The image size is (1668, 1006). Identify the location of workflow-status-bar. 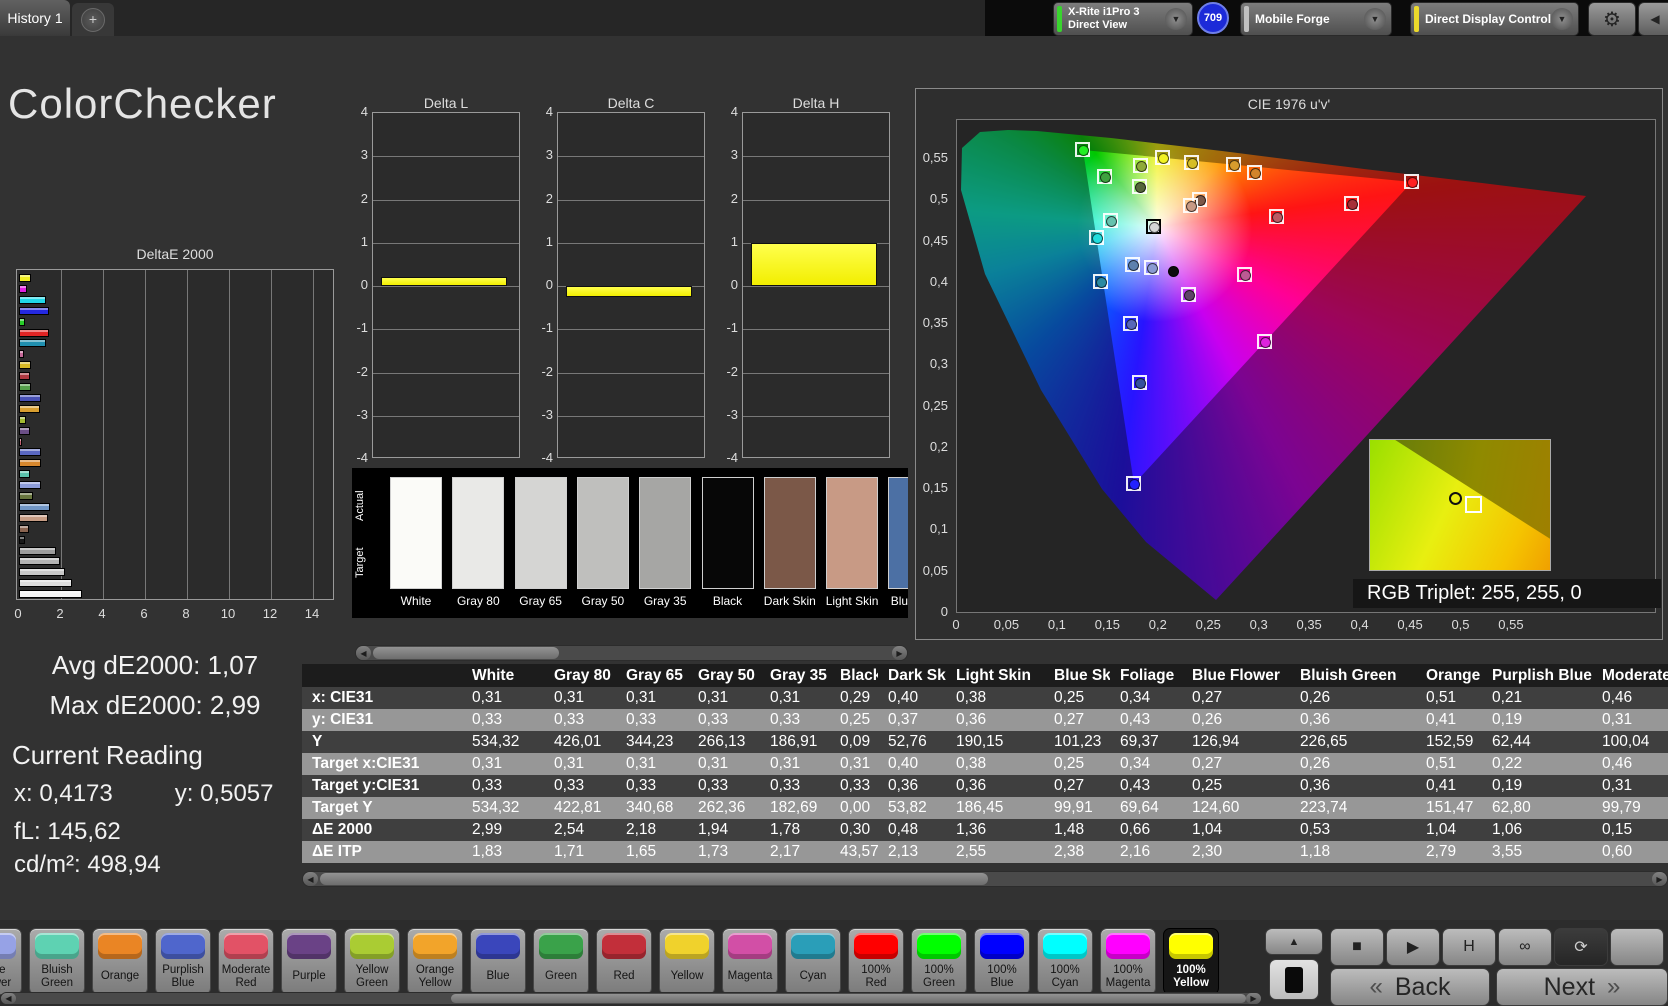
(1416, 19).